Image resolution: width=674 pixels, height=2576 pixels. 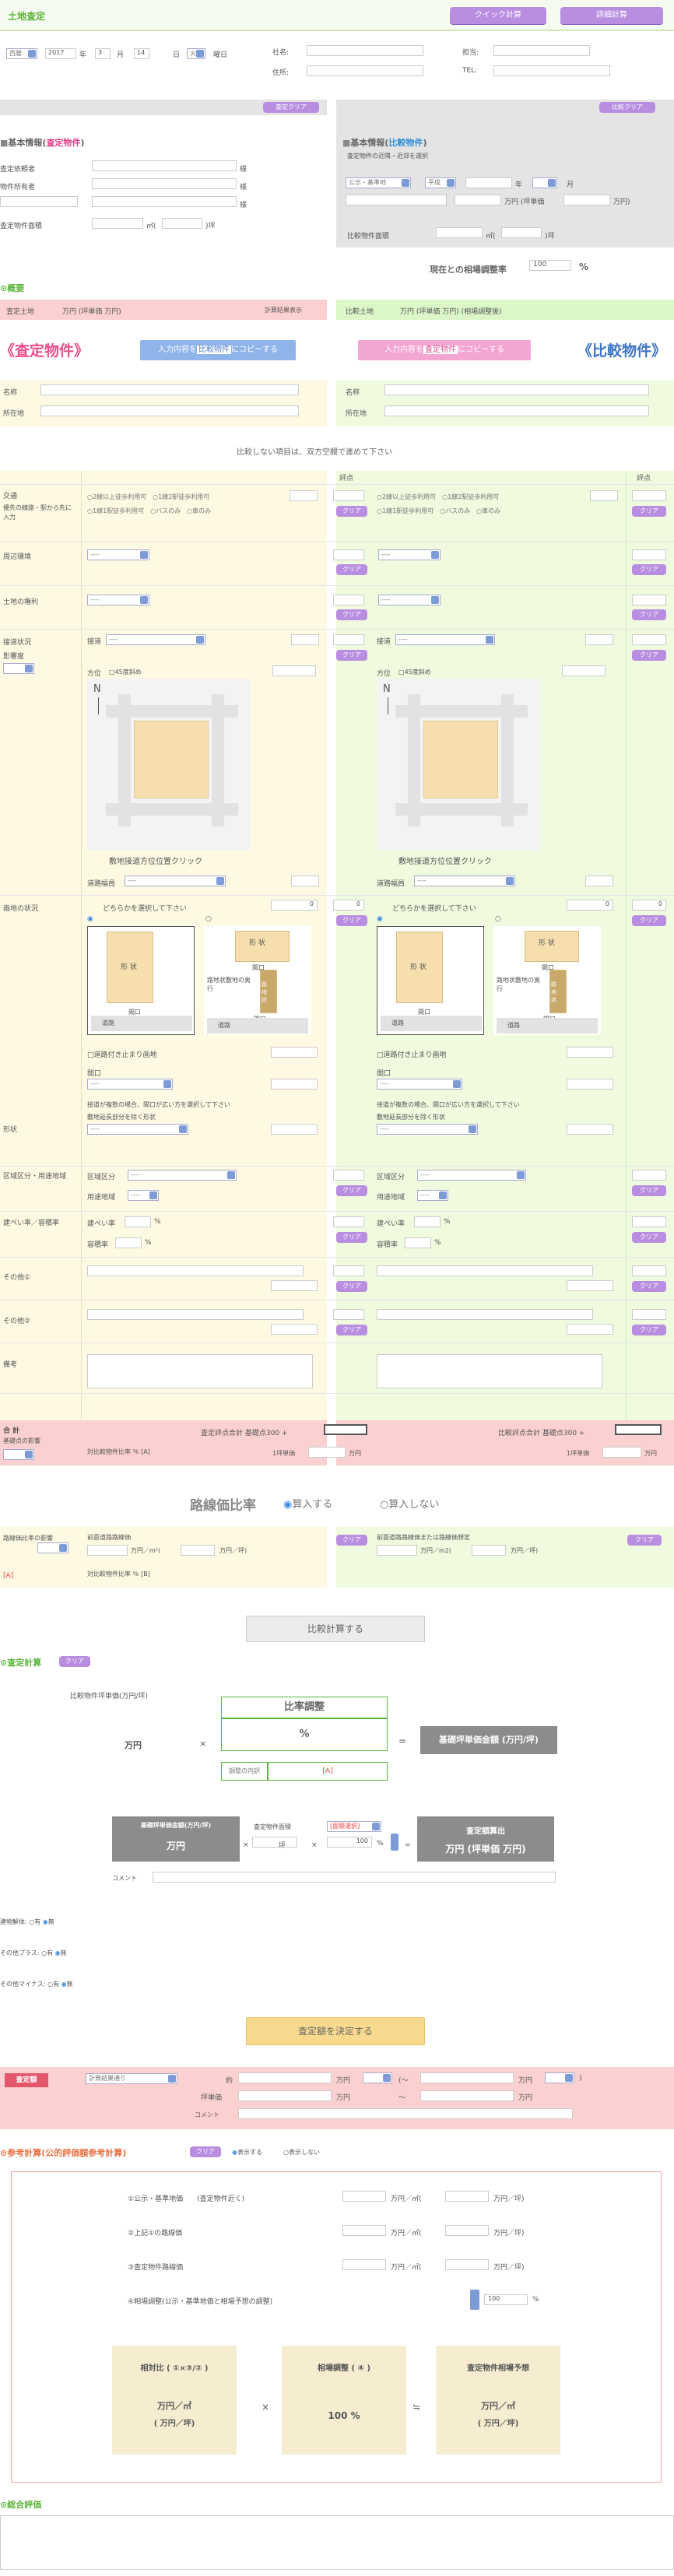 What do you see at coordinates (34, 1953) in the screenshot?
I see `plus-row: その他プラス: ○有 ◉無` at bounding box center [34, 1953].